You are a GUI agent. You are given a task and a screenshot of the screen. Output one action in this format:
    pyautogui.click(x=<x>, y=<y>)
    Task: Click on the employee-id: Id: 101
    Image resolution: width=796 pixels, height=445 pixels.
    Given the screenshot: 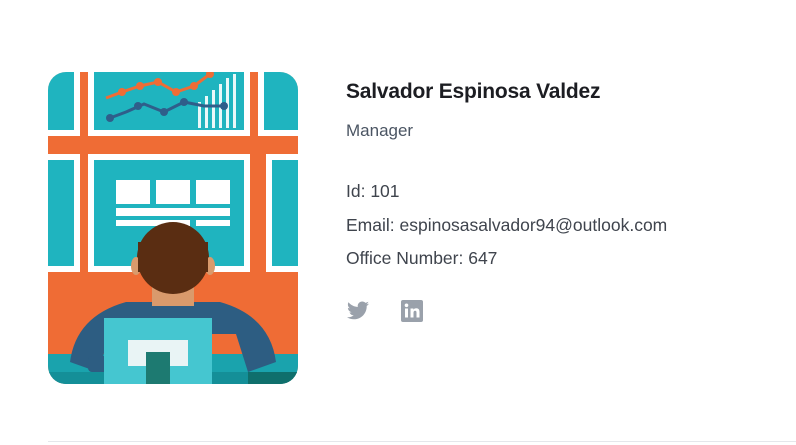 What is the action you would take?
    pyautogui.click(x=373, y=191)
    